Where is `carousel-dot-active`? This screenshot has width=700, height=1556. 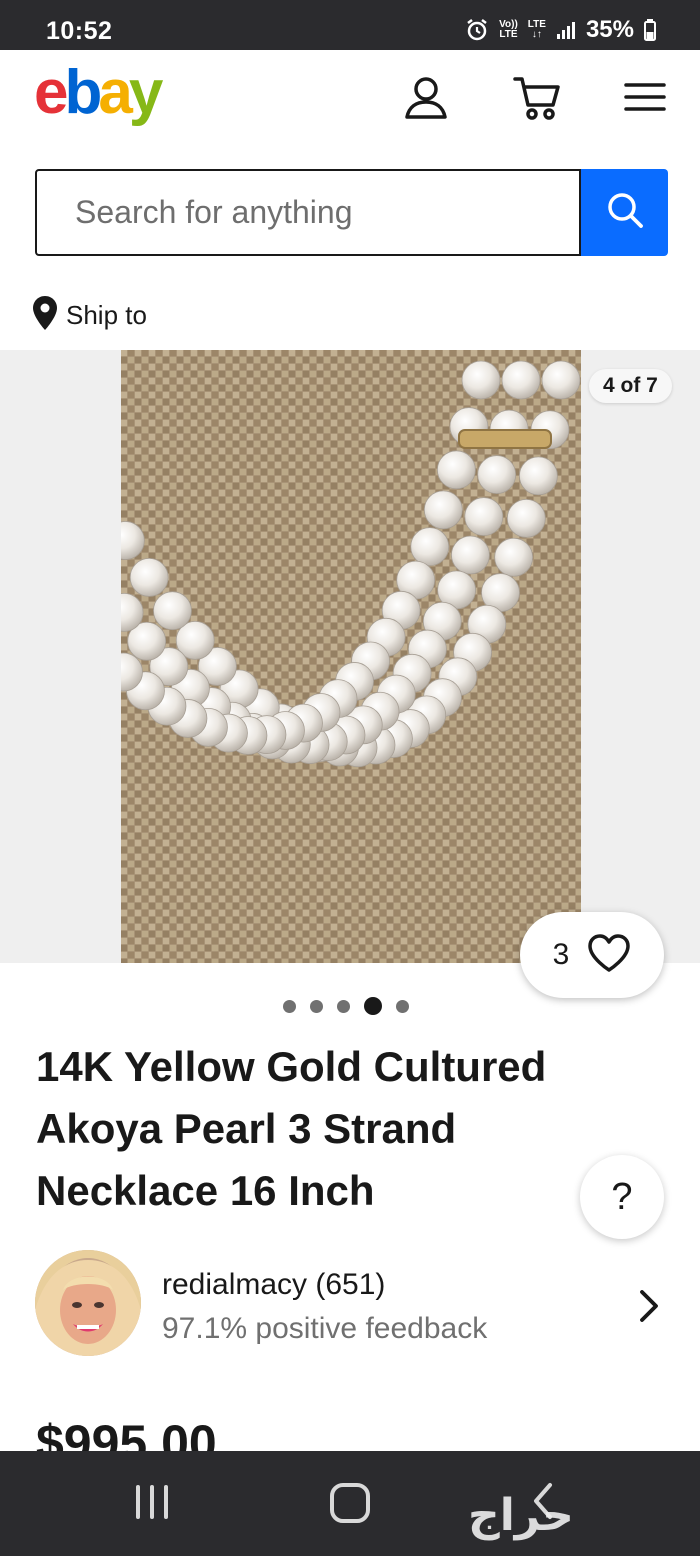
carousel-dot-active is located at coordinates (373, 1006).